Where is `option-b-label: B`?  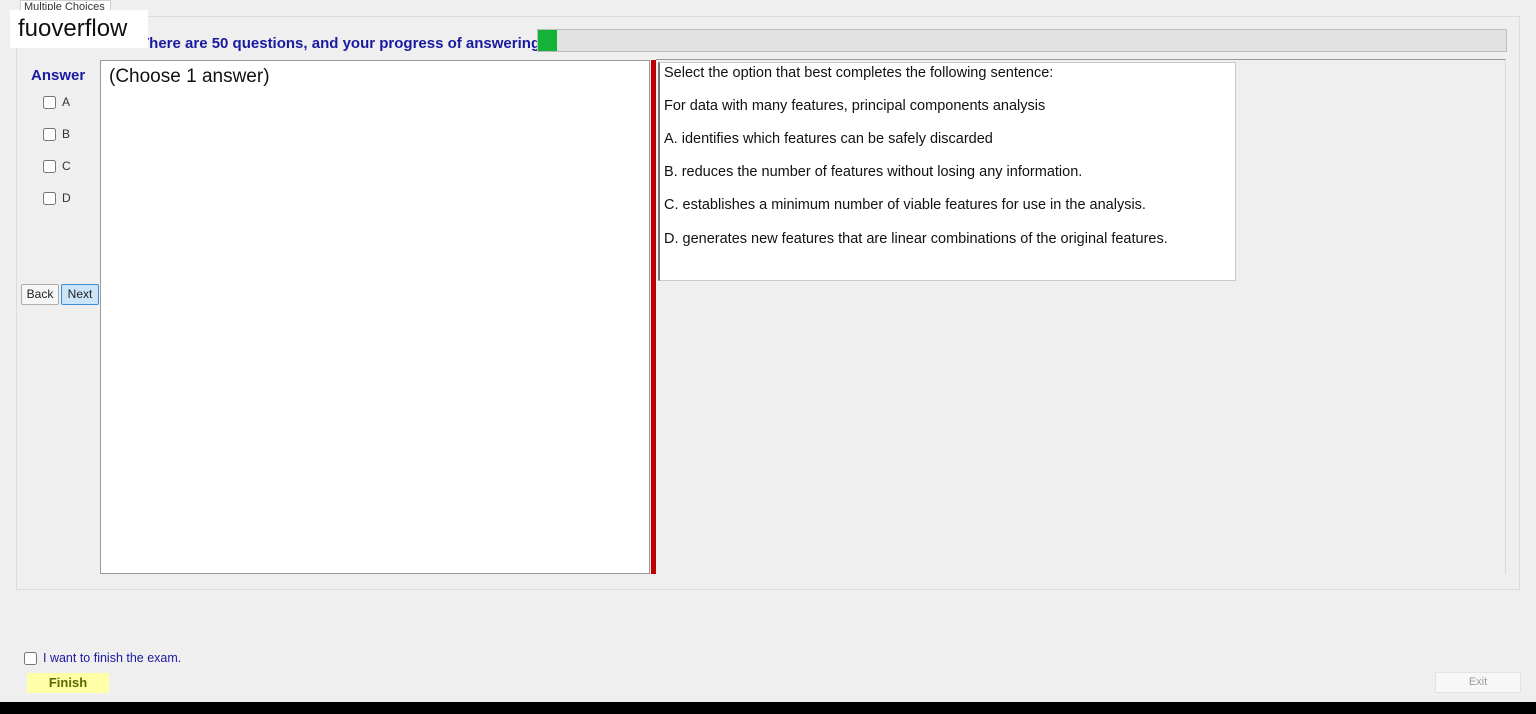
option-b-label: B is located at coordinates (66, 134).